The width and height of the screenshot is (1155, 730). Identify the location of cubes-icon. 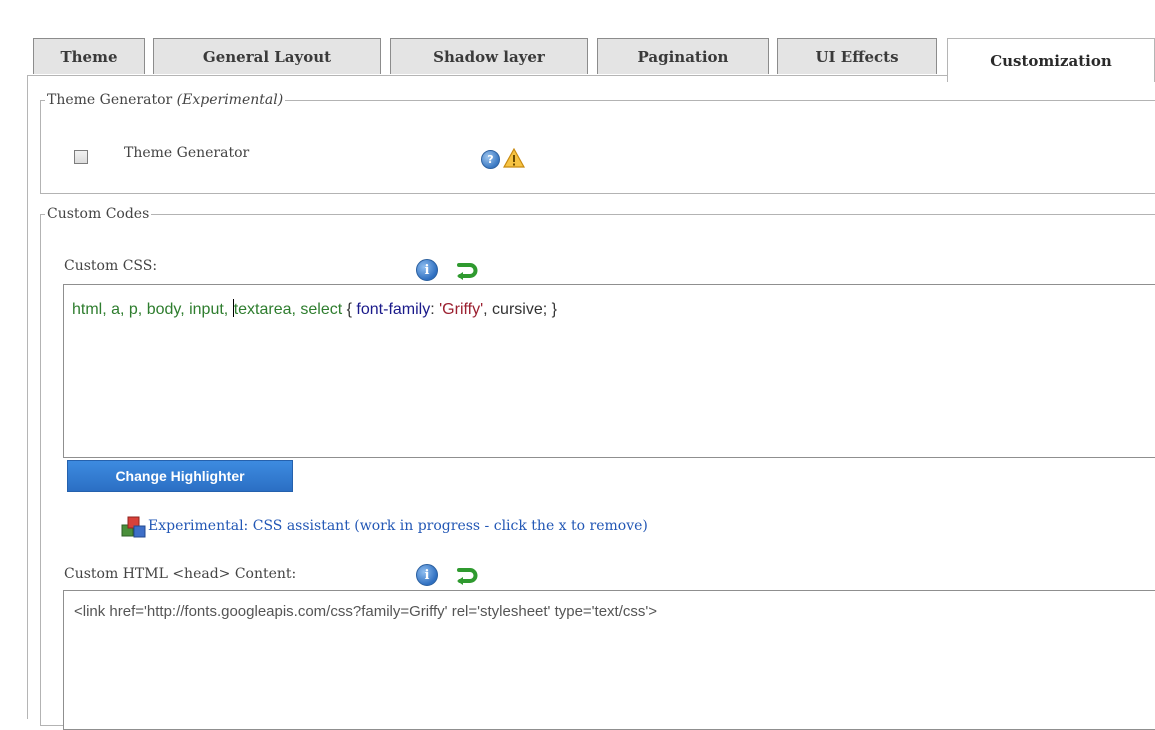
(133, 527).